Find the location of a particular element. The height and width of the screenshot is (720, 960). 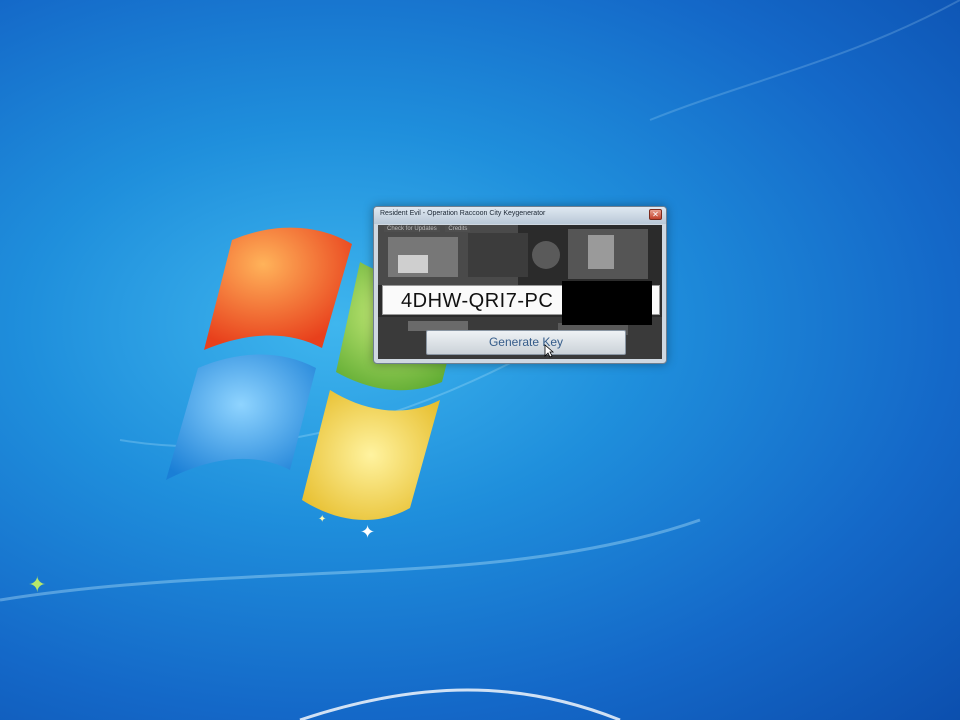

tab-bar: Check for Updates Credits is located at coordinates (429, 230).